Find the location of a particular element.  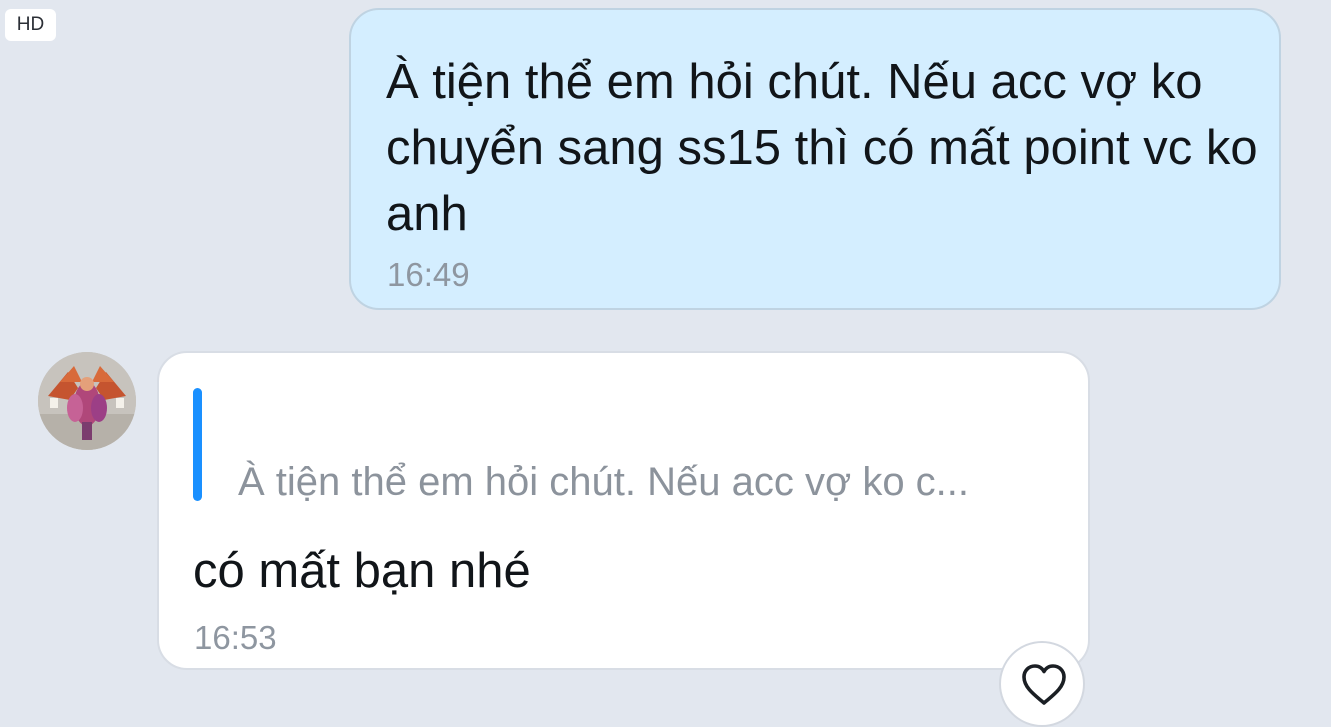

react-heart-button is located at coordinates (1042, 684).